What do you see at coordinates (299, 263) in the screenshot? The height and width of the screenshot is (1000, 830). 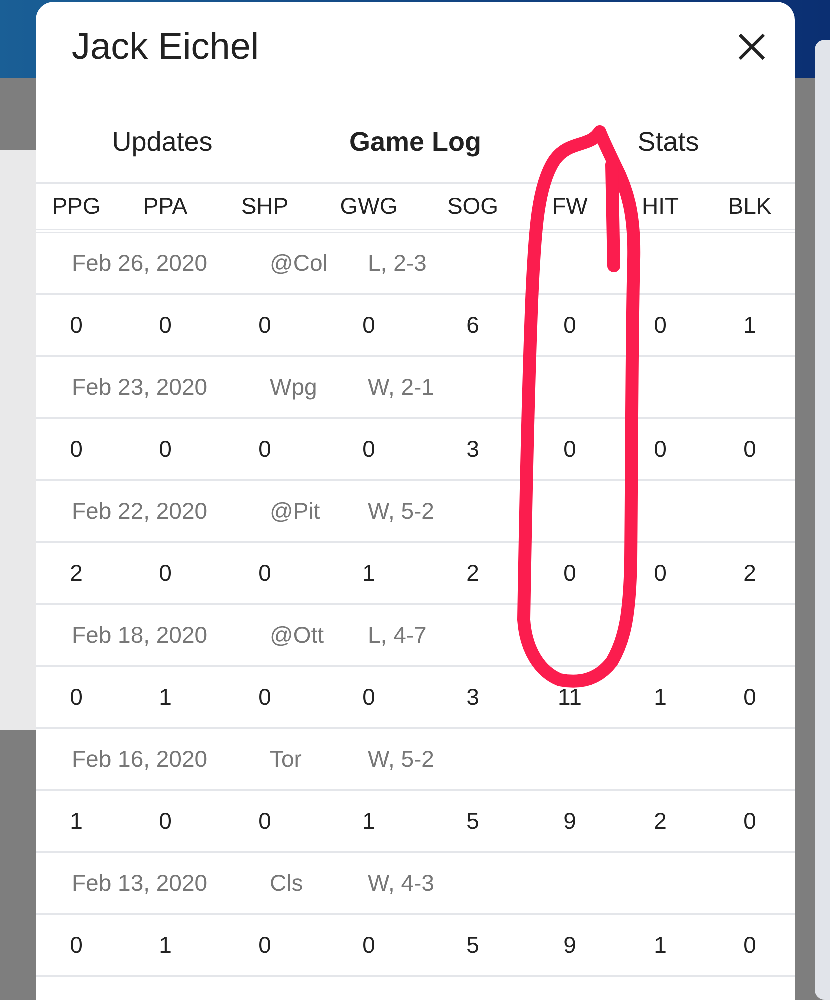 I see `opponent: @Col` at bounding box center [299, 263].